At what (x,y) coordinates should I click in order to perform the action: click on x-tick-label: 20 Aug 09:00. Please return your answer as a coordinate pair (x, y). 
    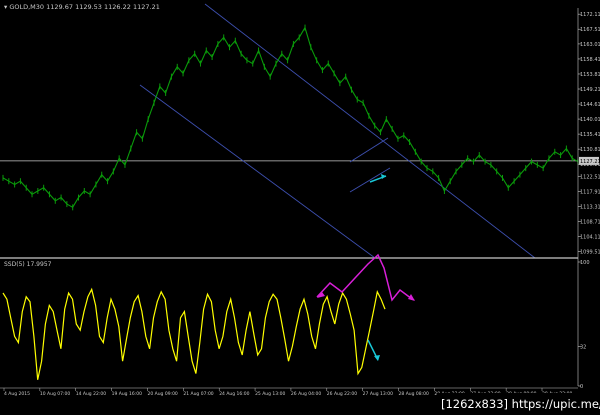
    Looking at the image, I should click on (162, 394).